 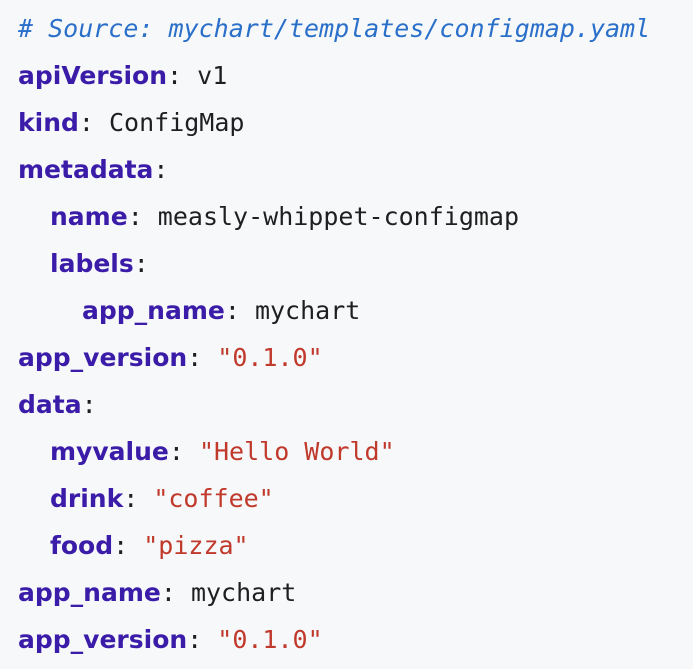 I want to click on yaml-value: ConfigMap, so click(x=177, y=122).